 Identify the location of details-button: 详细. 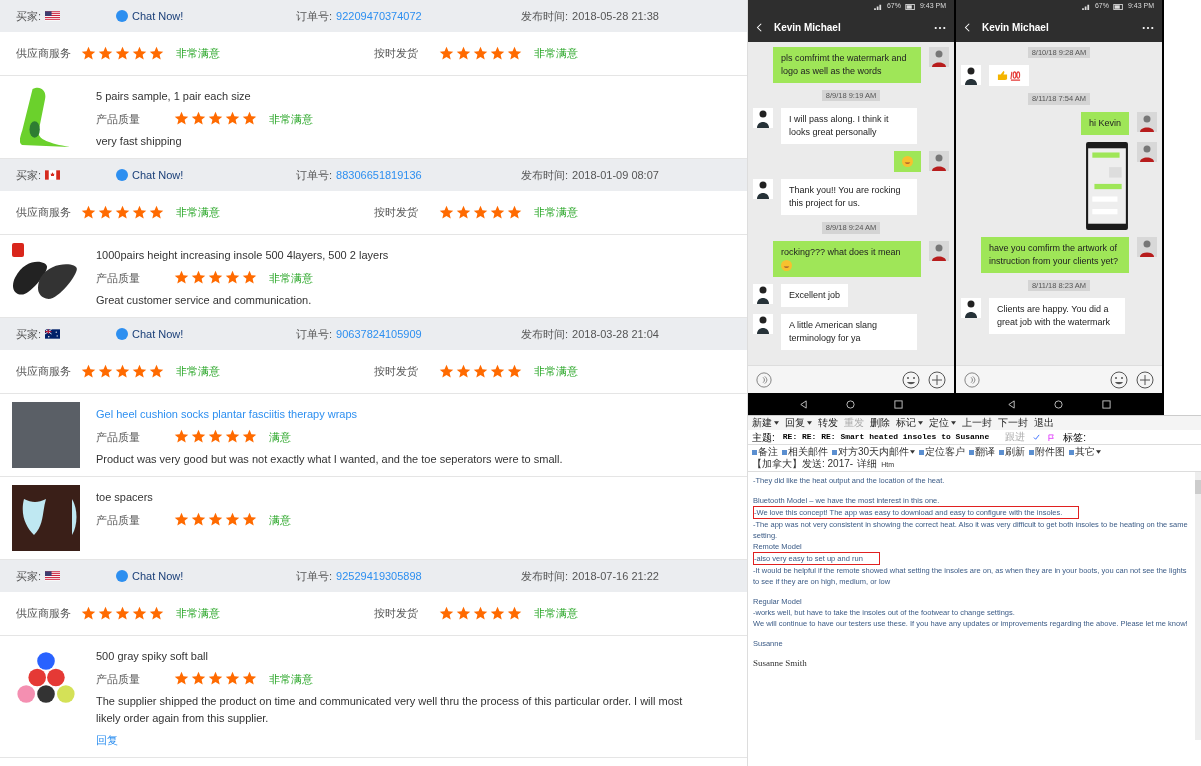
(867, 464).